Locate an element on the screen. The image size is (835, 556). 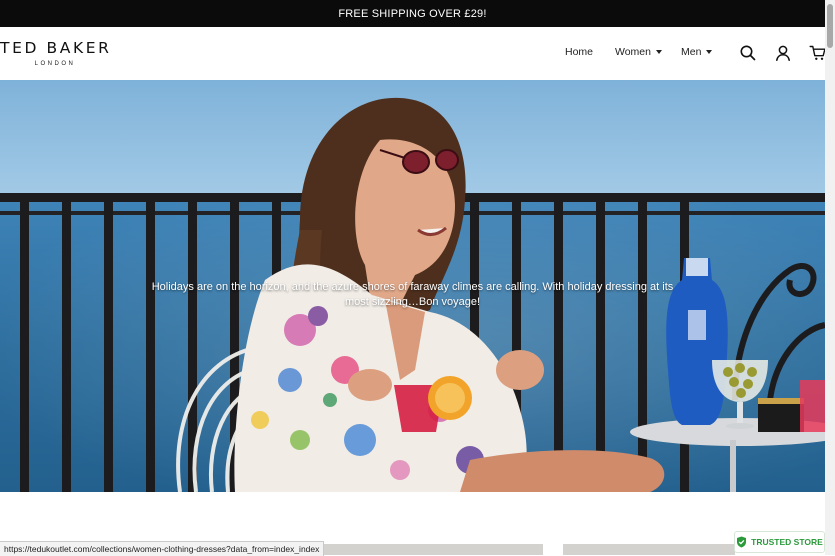
nav-home-label: Home is located at coordinates (579, 52).